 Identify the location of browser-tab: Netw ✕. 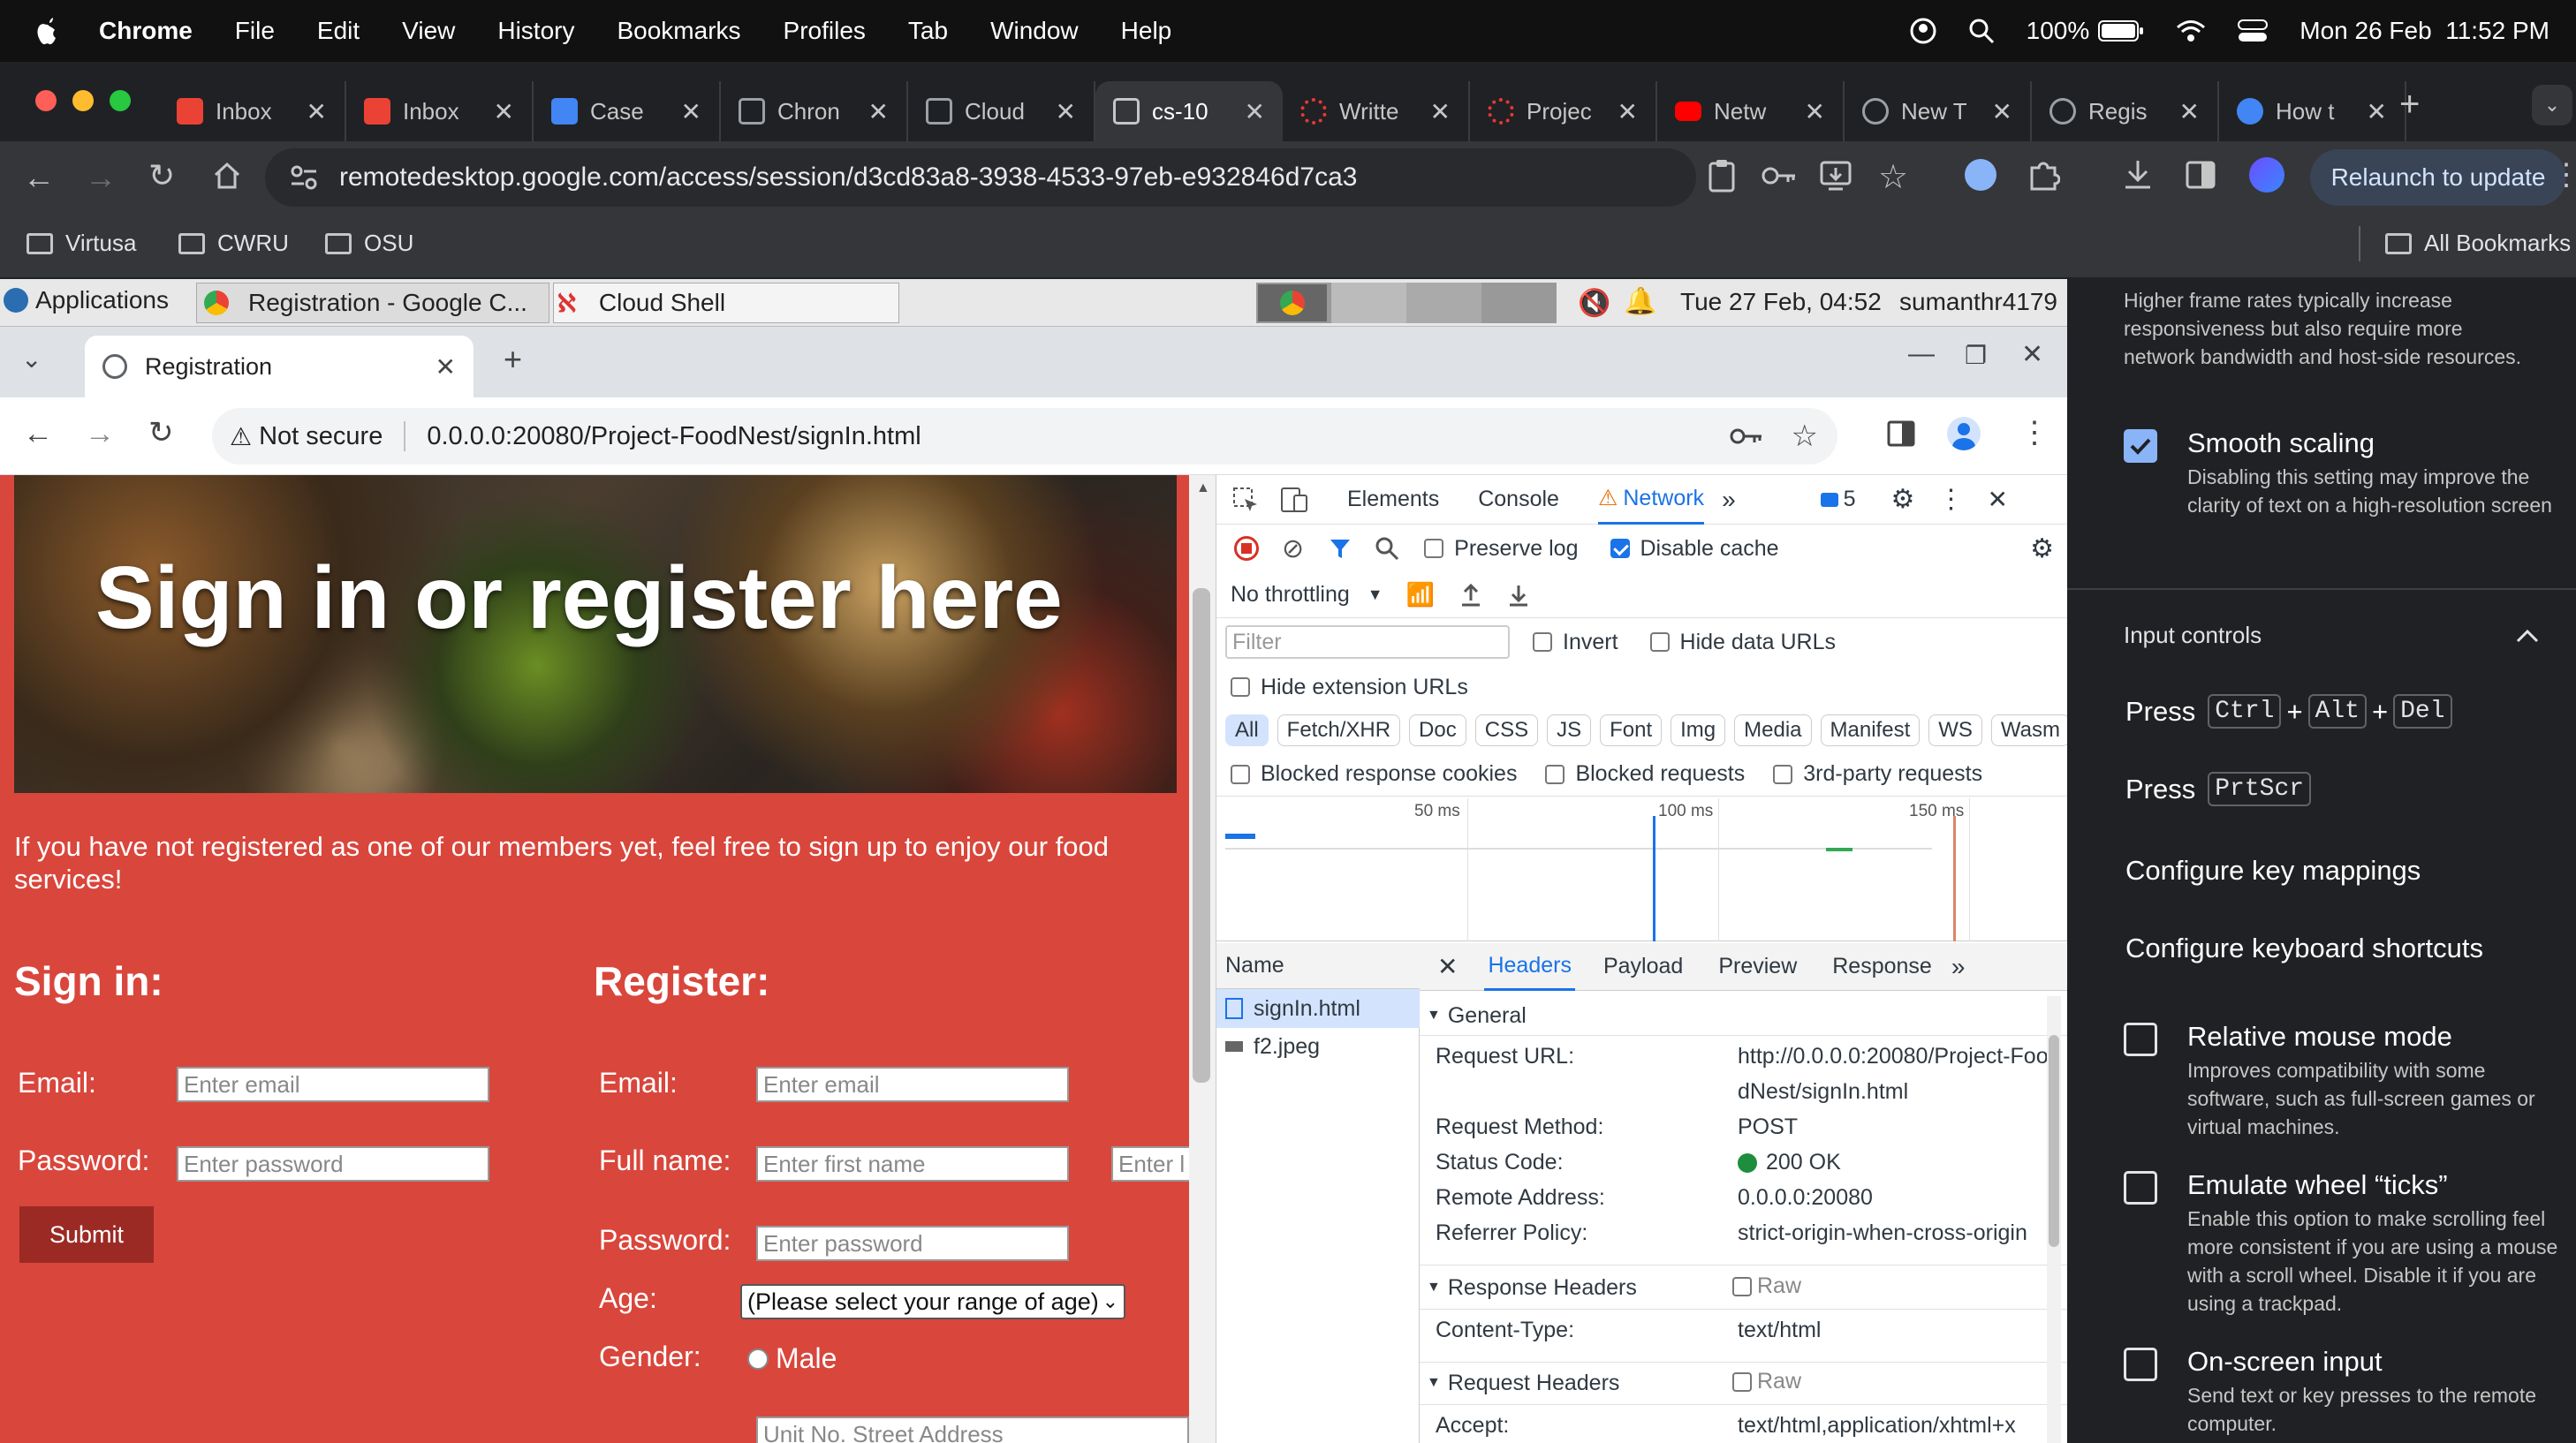
(1751, 111).